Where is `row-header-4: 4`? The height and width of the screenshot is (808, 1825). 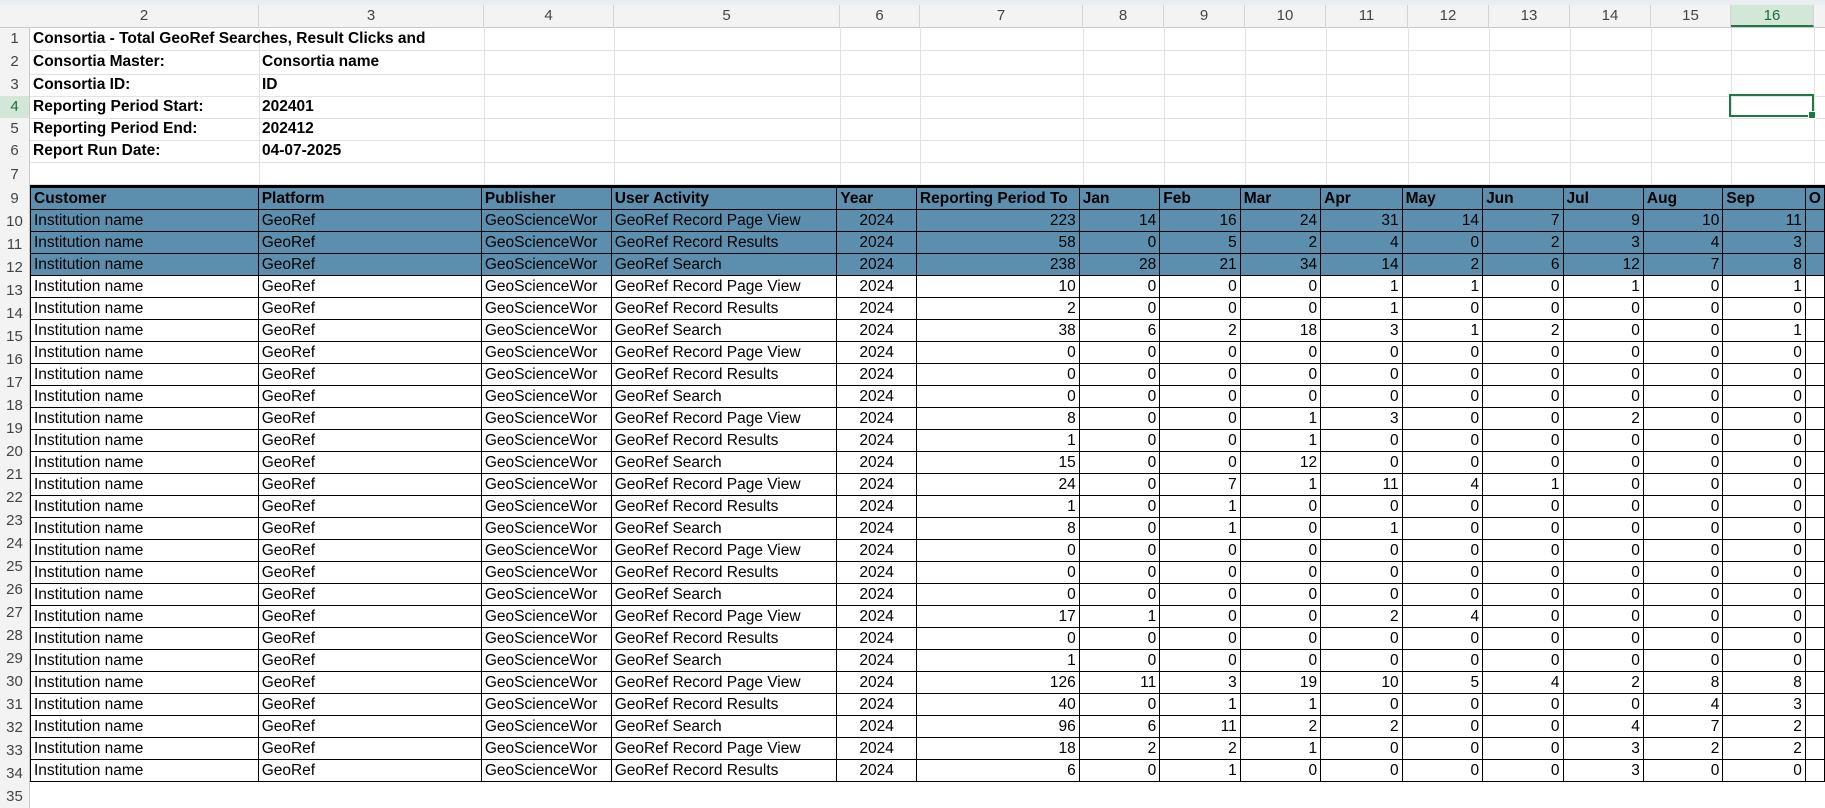 row-header-4: 4 is located at coordinates (15, 107).